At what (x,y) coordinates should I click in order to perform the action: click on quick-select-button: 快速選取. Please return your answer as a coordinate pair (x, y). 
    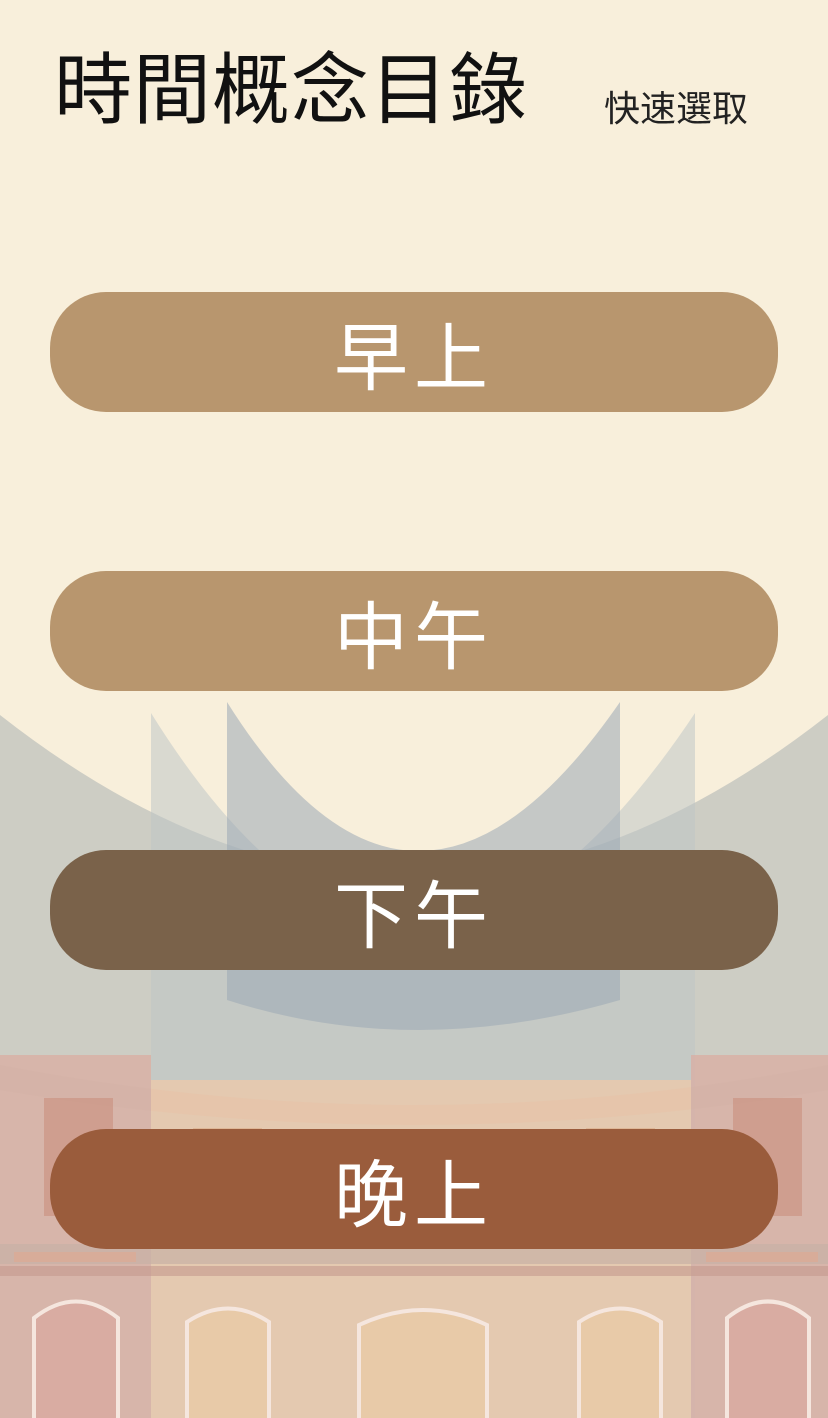
    Looking at the image, I should click on (676, 110).